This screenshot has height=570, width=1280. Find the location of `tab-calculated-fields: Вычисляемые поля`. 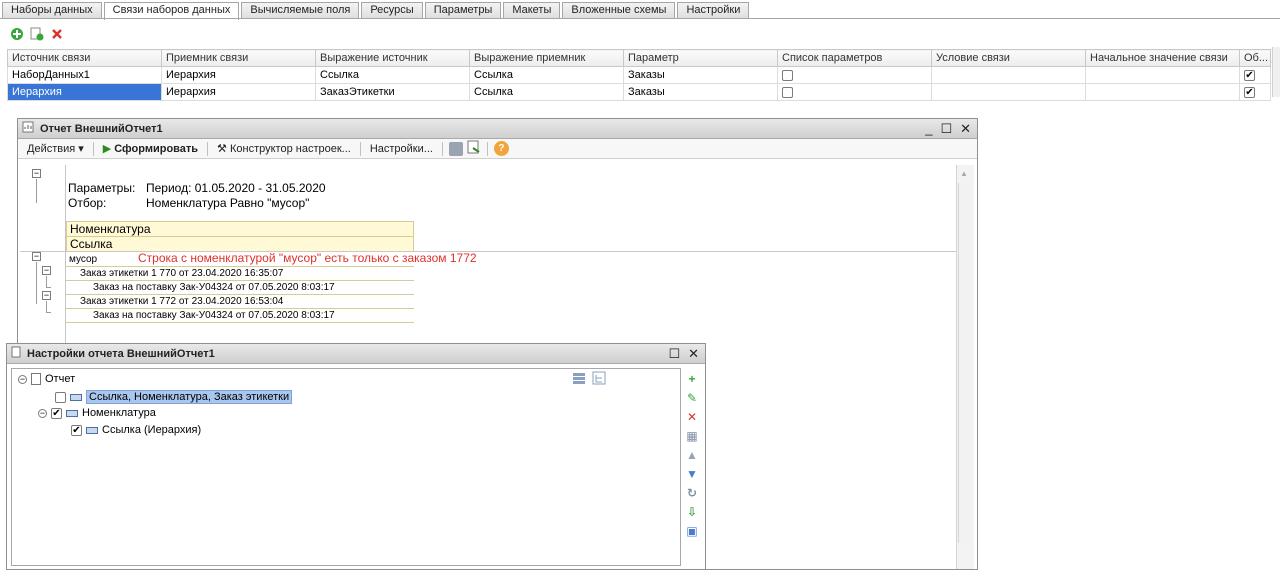

tab-calculated-fields: Вычисляемые поля is located at coordinates (300, 10).